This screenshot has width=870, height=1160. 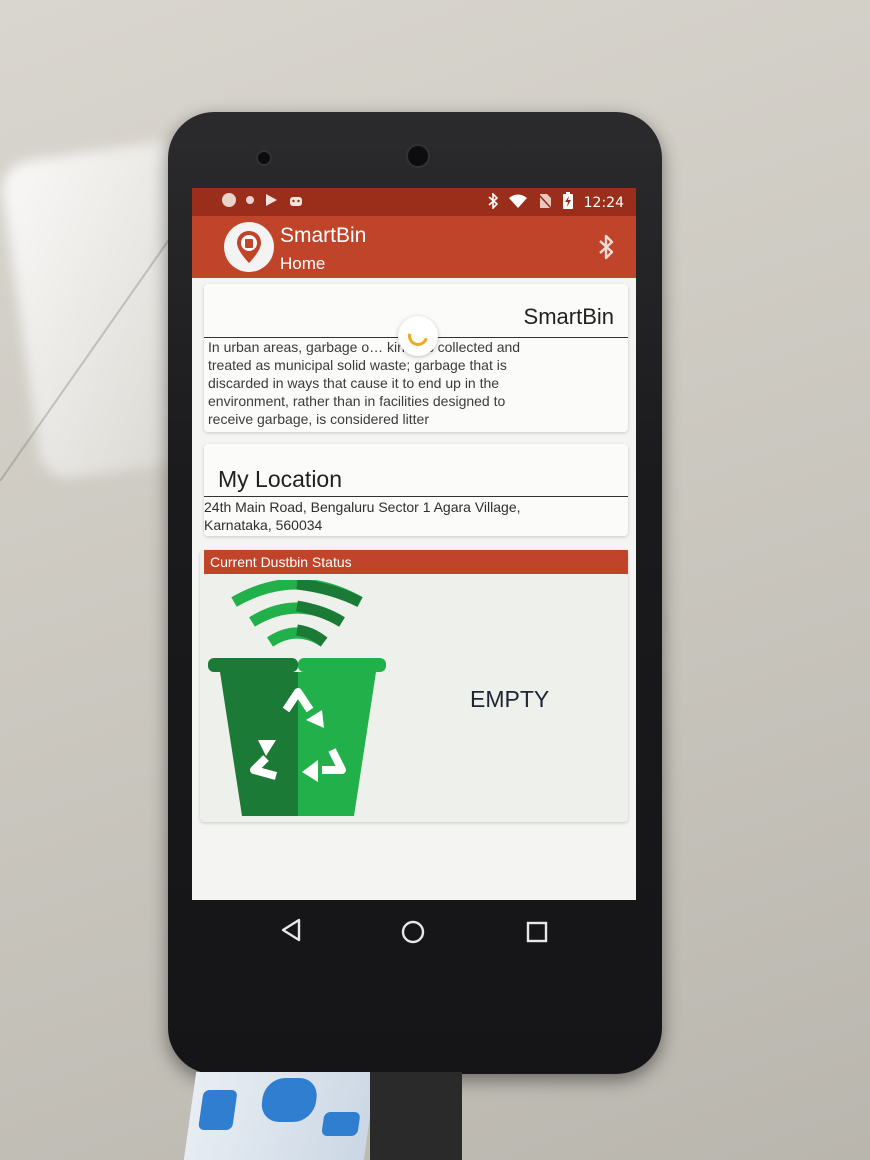 What do you see at coordinates (568, 203) in the screenshot?
I see `battery-icon` at bounding box center [568, 203].